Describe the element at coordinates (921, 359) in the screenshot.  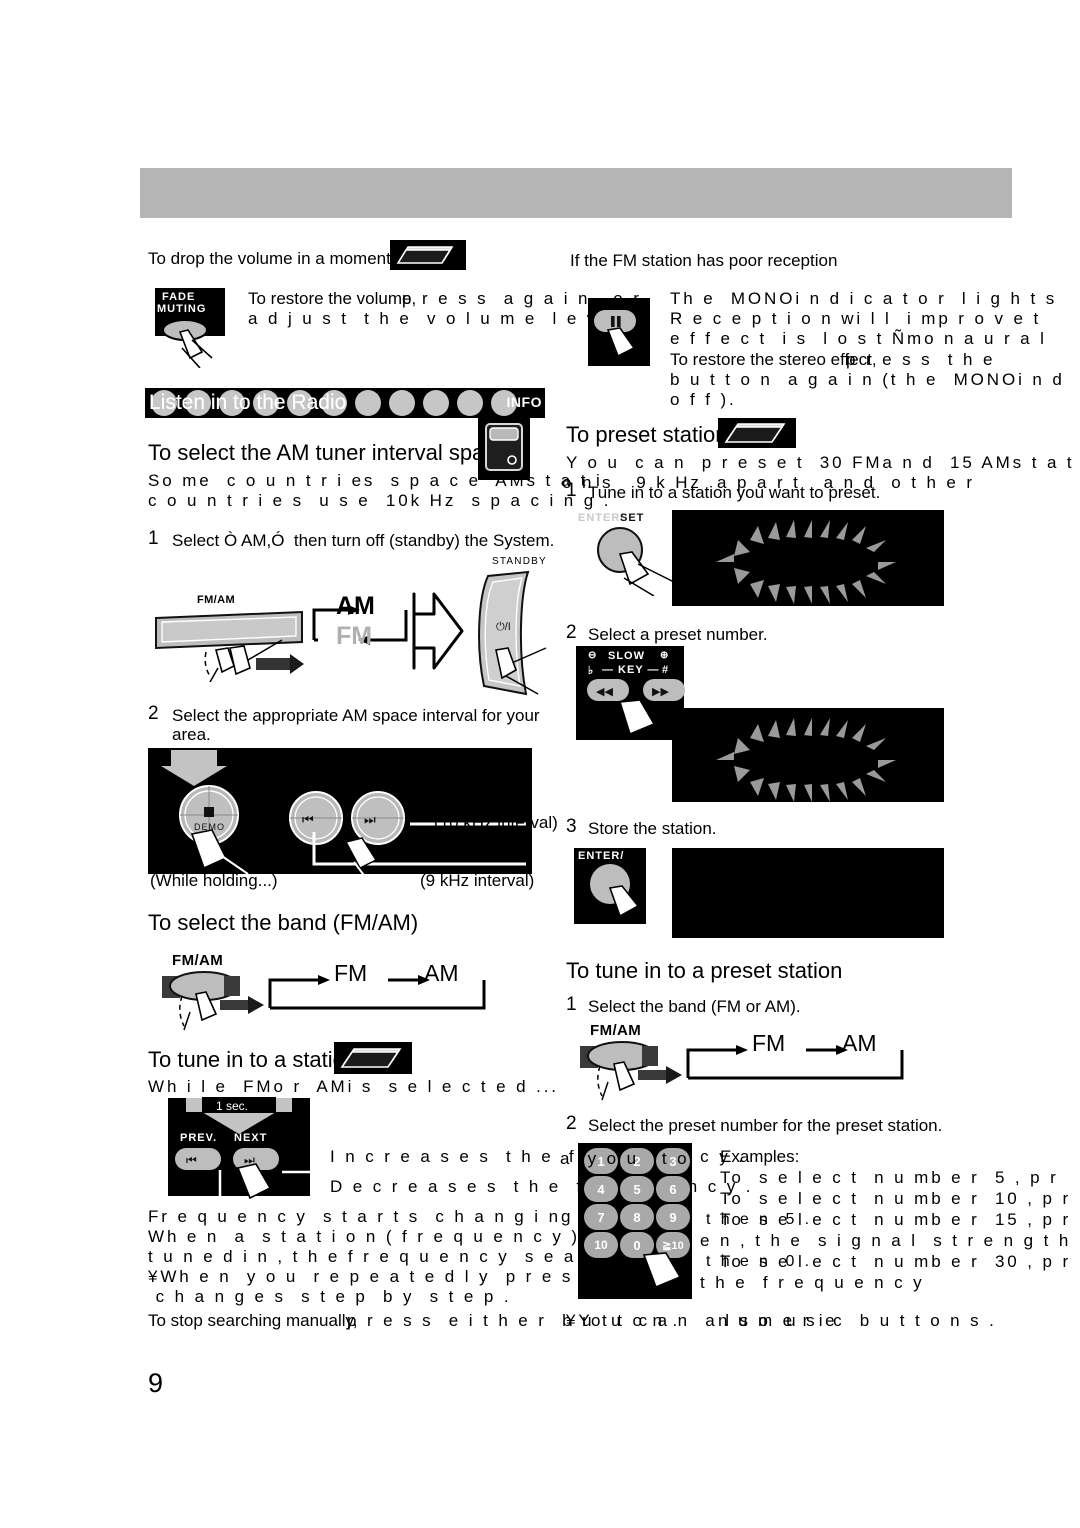
I see `mono-line-4-spaced: p r e s s t h e` at that location.